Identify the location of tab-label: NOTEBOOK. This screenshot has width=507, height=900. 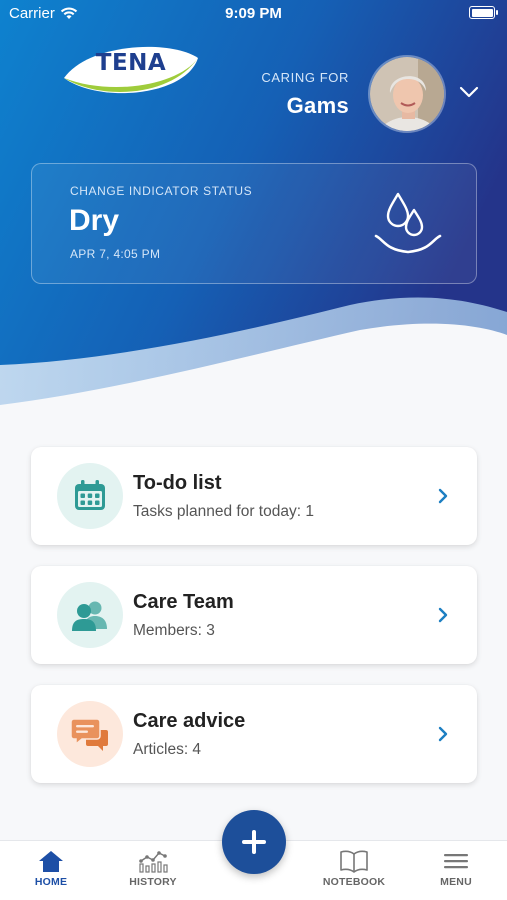
(354, 882).